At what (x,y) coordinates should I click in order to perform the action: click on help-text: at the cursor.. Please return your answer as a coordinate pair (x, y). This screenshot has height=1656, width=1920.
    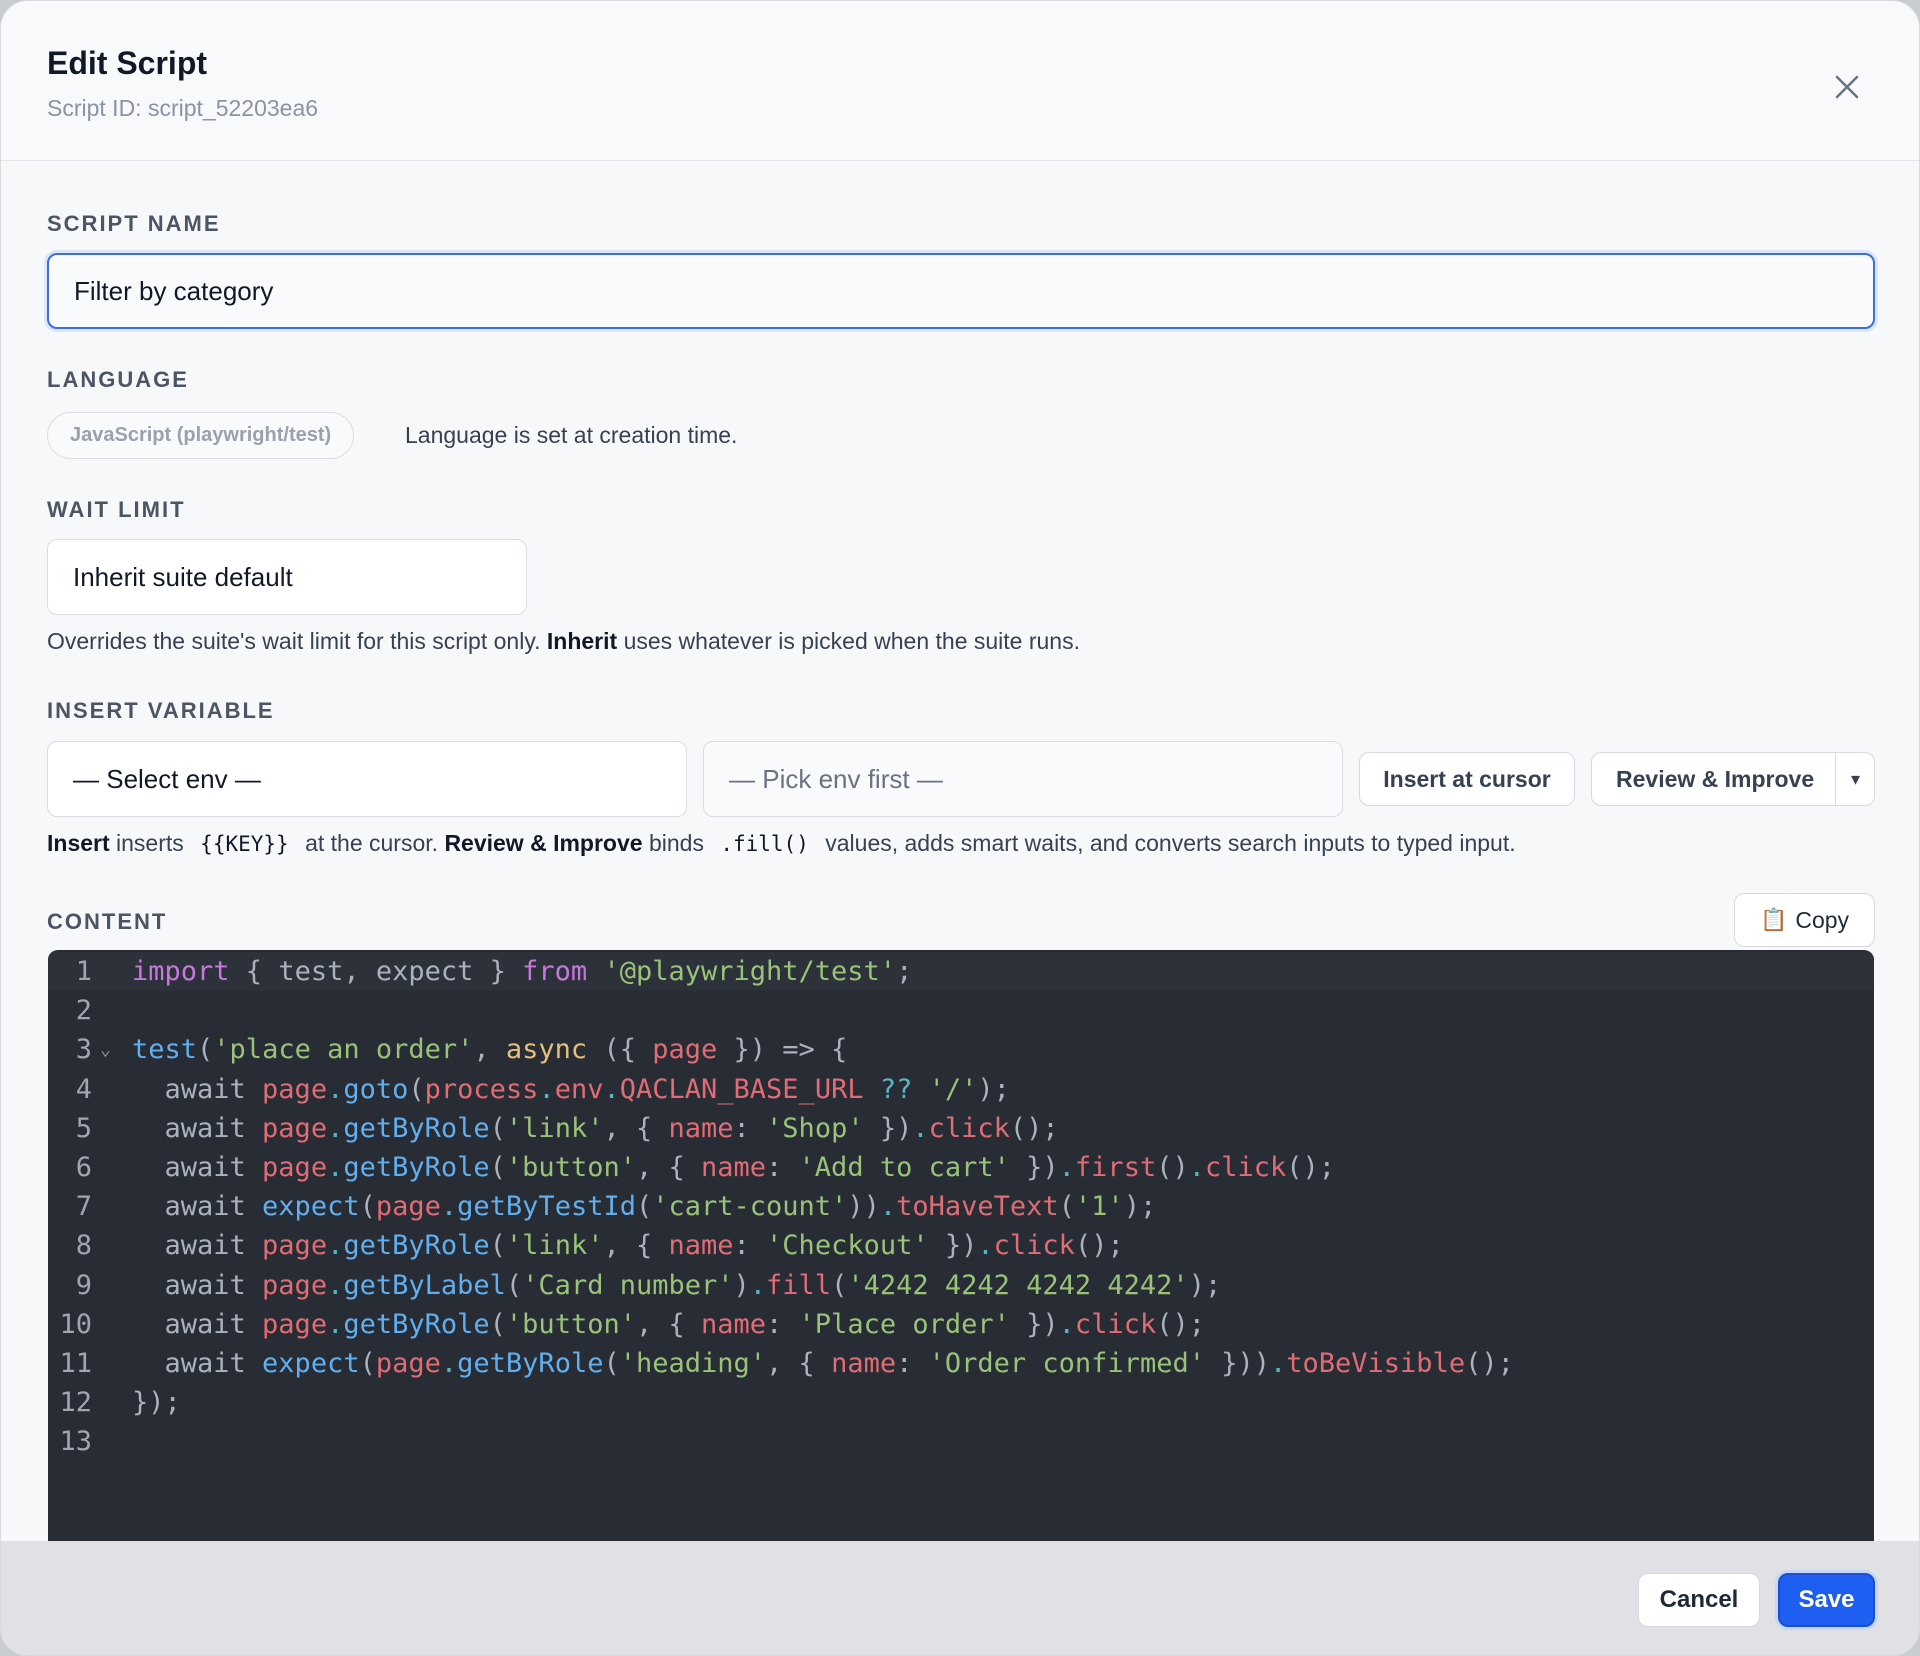
    Looking at the image, I should click on (372, 843).